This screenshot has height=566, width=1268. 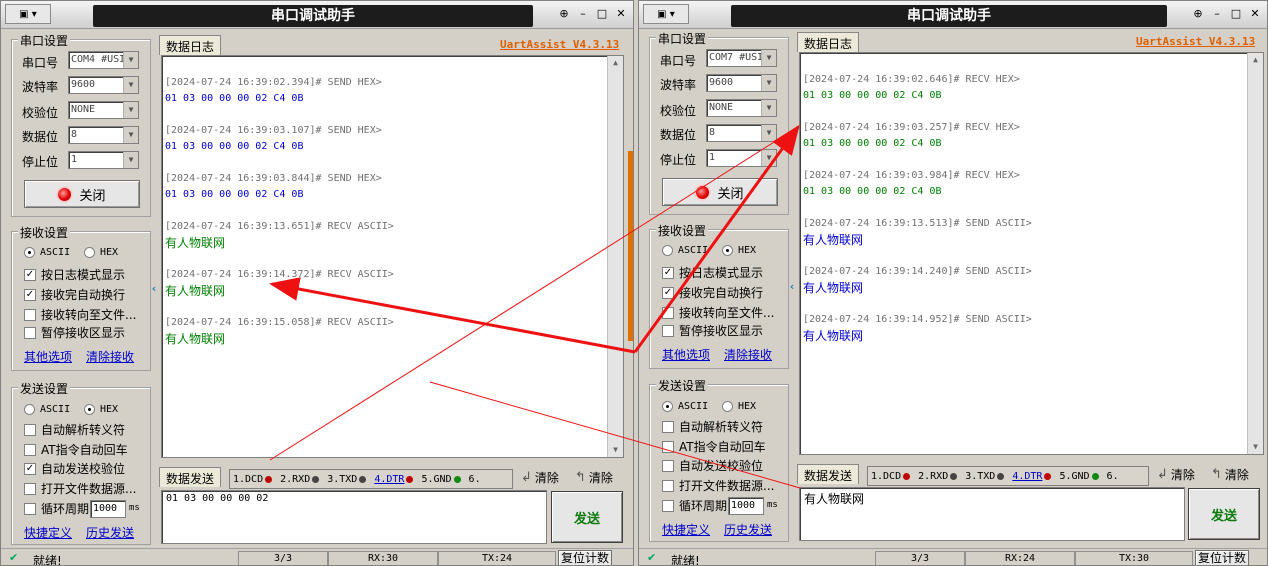 What do you see at coordinates (313, 16) in the screenshot?
I see `window-title: 串口调试助手` at bounding box center [313, 16].